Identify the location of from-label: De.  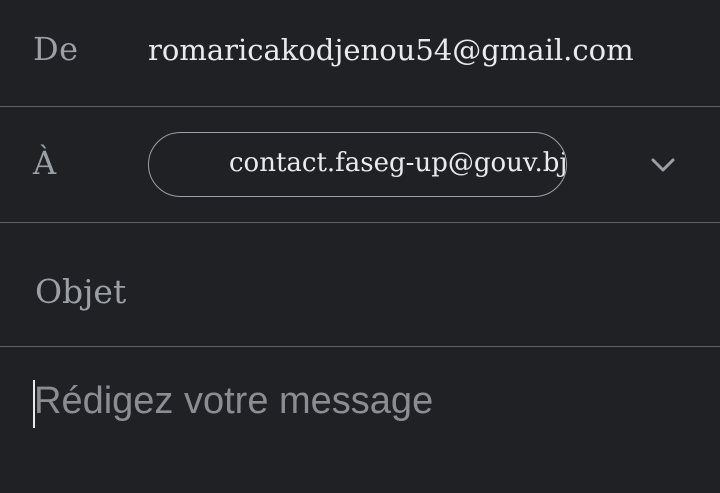
(56, 49).